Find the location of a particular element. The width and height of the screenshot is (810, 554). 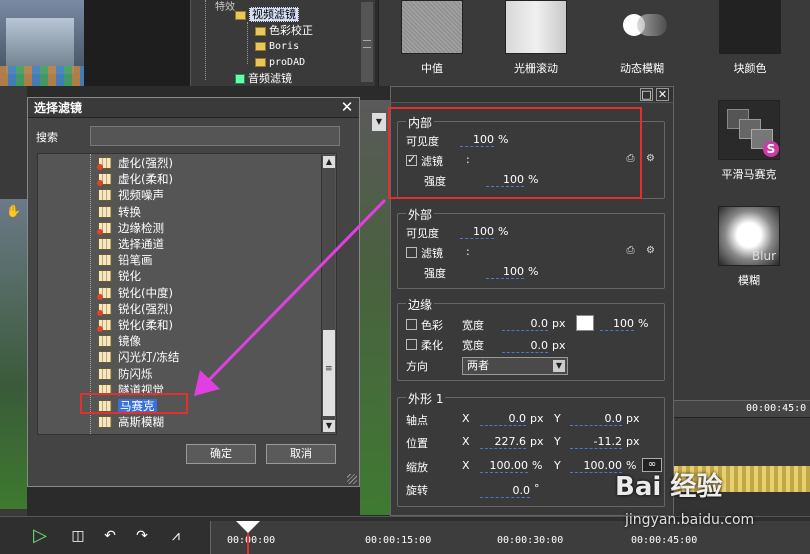

effect-smooth-mosaic: S 平滑马赛克 is located at coordinates (749, 141).